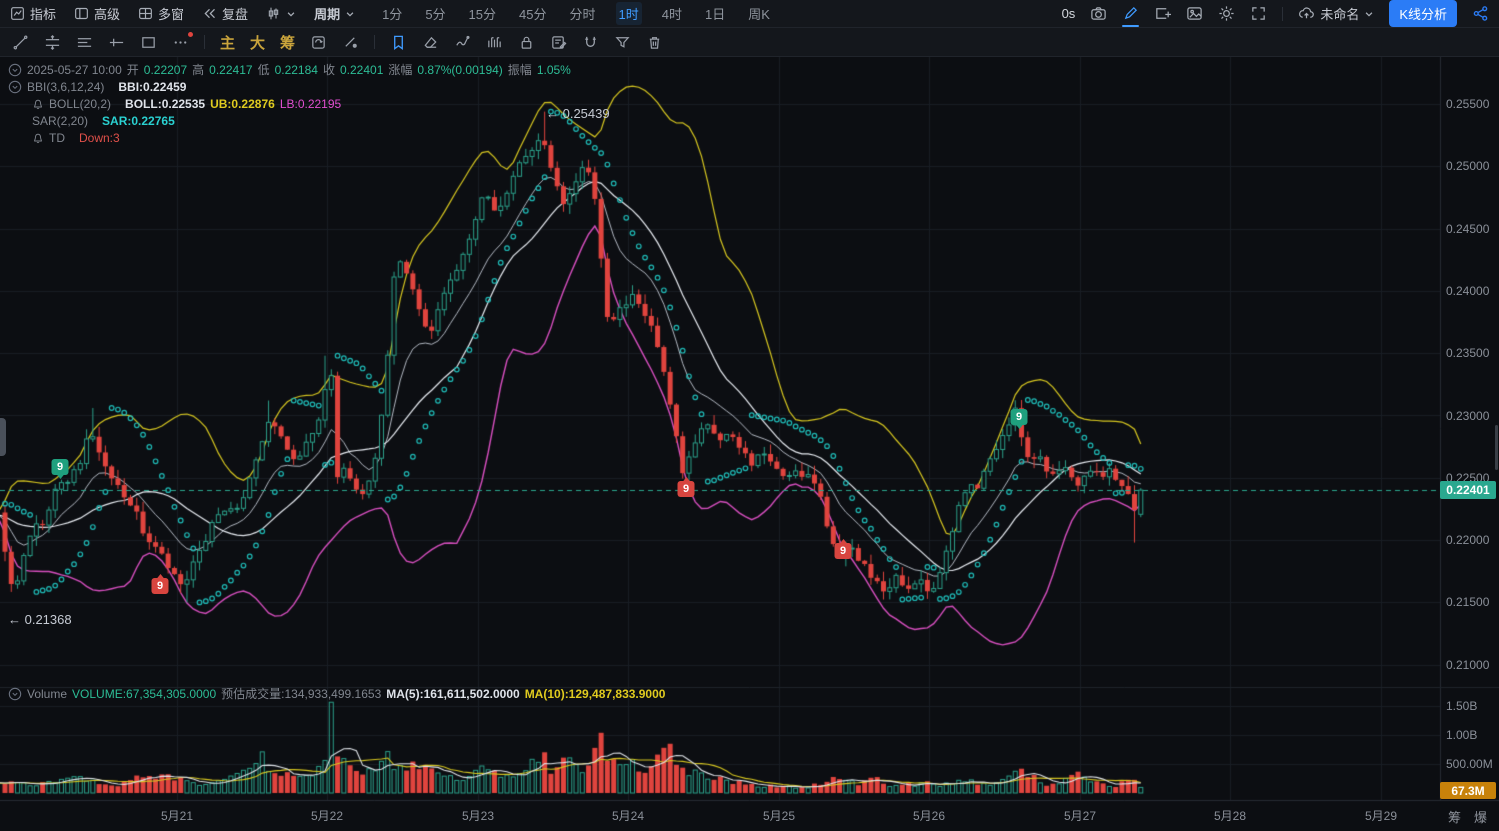  Describe the element at coordinates (532, 13) in the screenshot. I see `period-tab-45分: 45分` at that location.